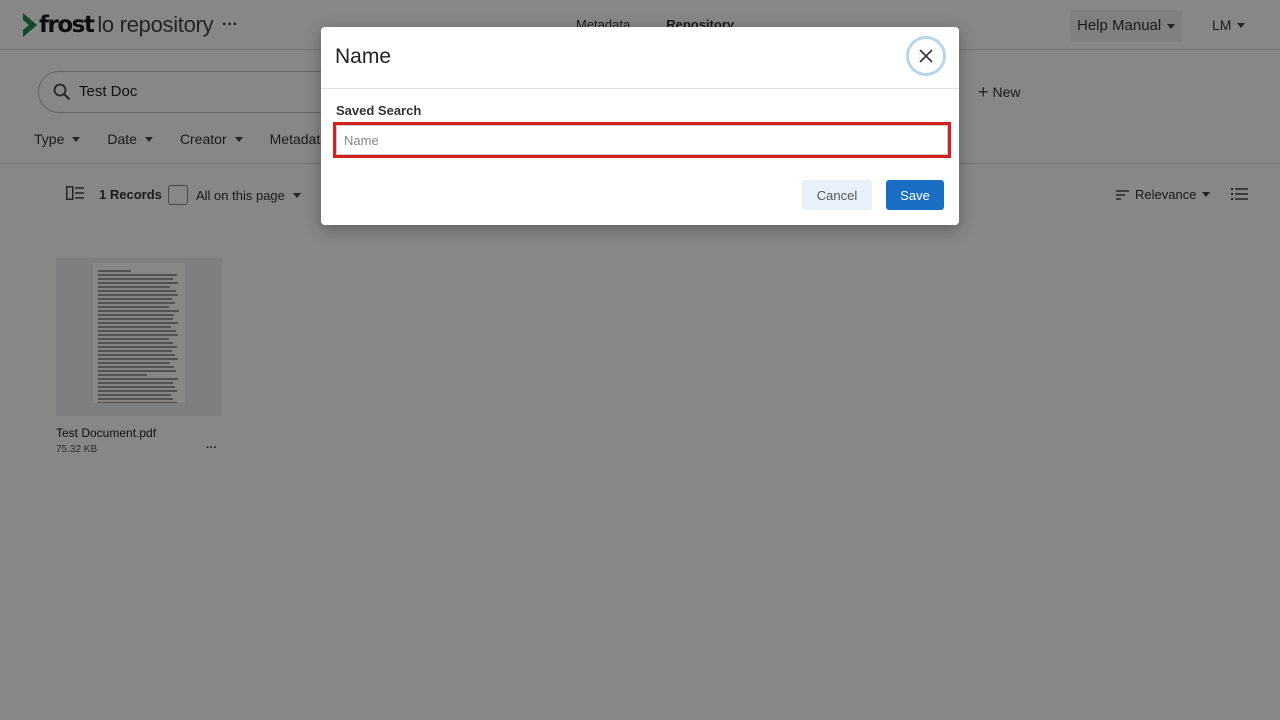 Image resolution: width=1280 pixels, height=720 pixels. Describe the element at coordinates (915, 195) in the screenshot. I see `save-button: Save` at that location.